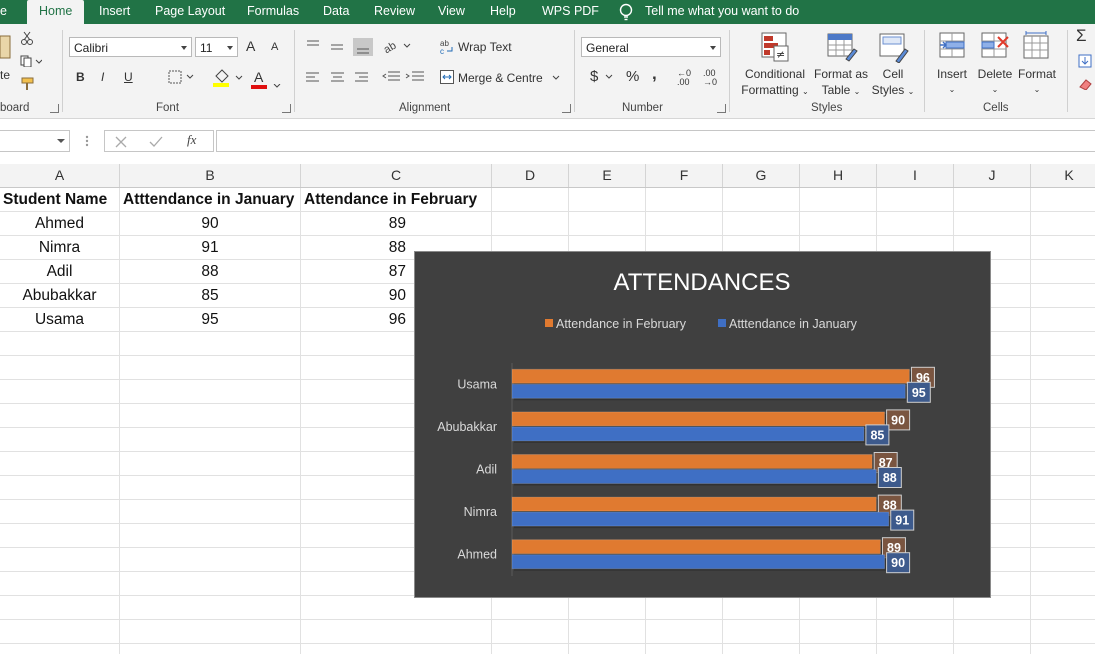  I want to click on column-header-g: G, so click(761, 175).